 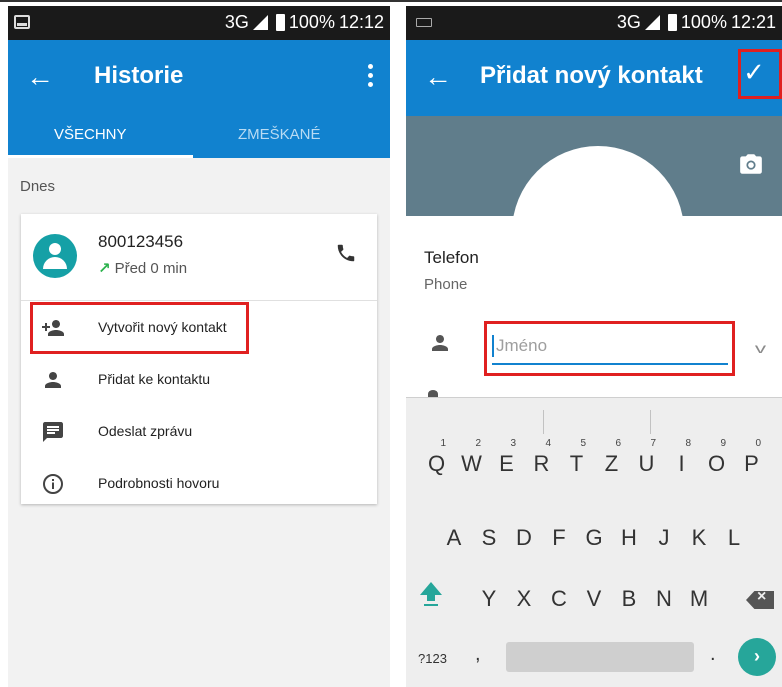 What do you see at coordinates (646, 461) in the screenshot?
I see `key-u: U7` at bounding box center [646, 461].